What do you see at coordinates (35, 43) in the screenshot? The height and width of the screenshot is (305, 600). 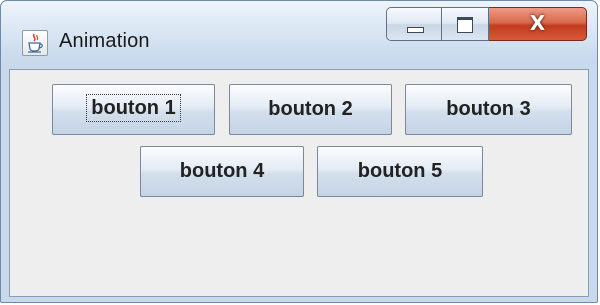 I see `java-coffee-cup-icon` at bounding box center [35, 43].